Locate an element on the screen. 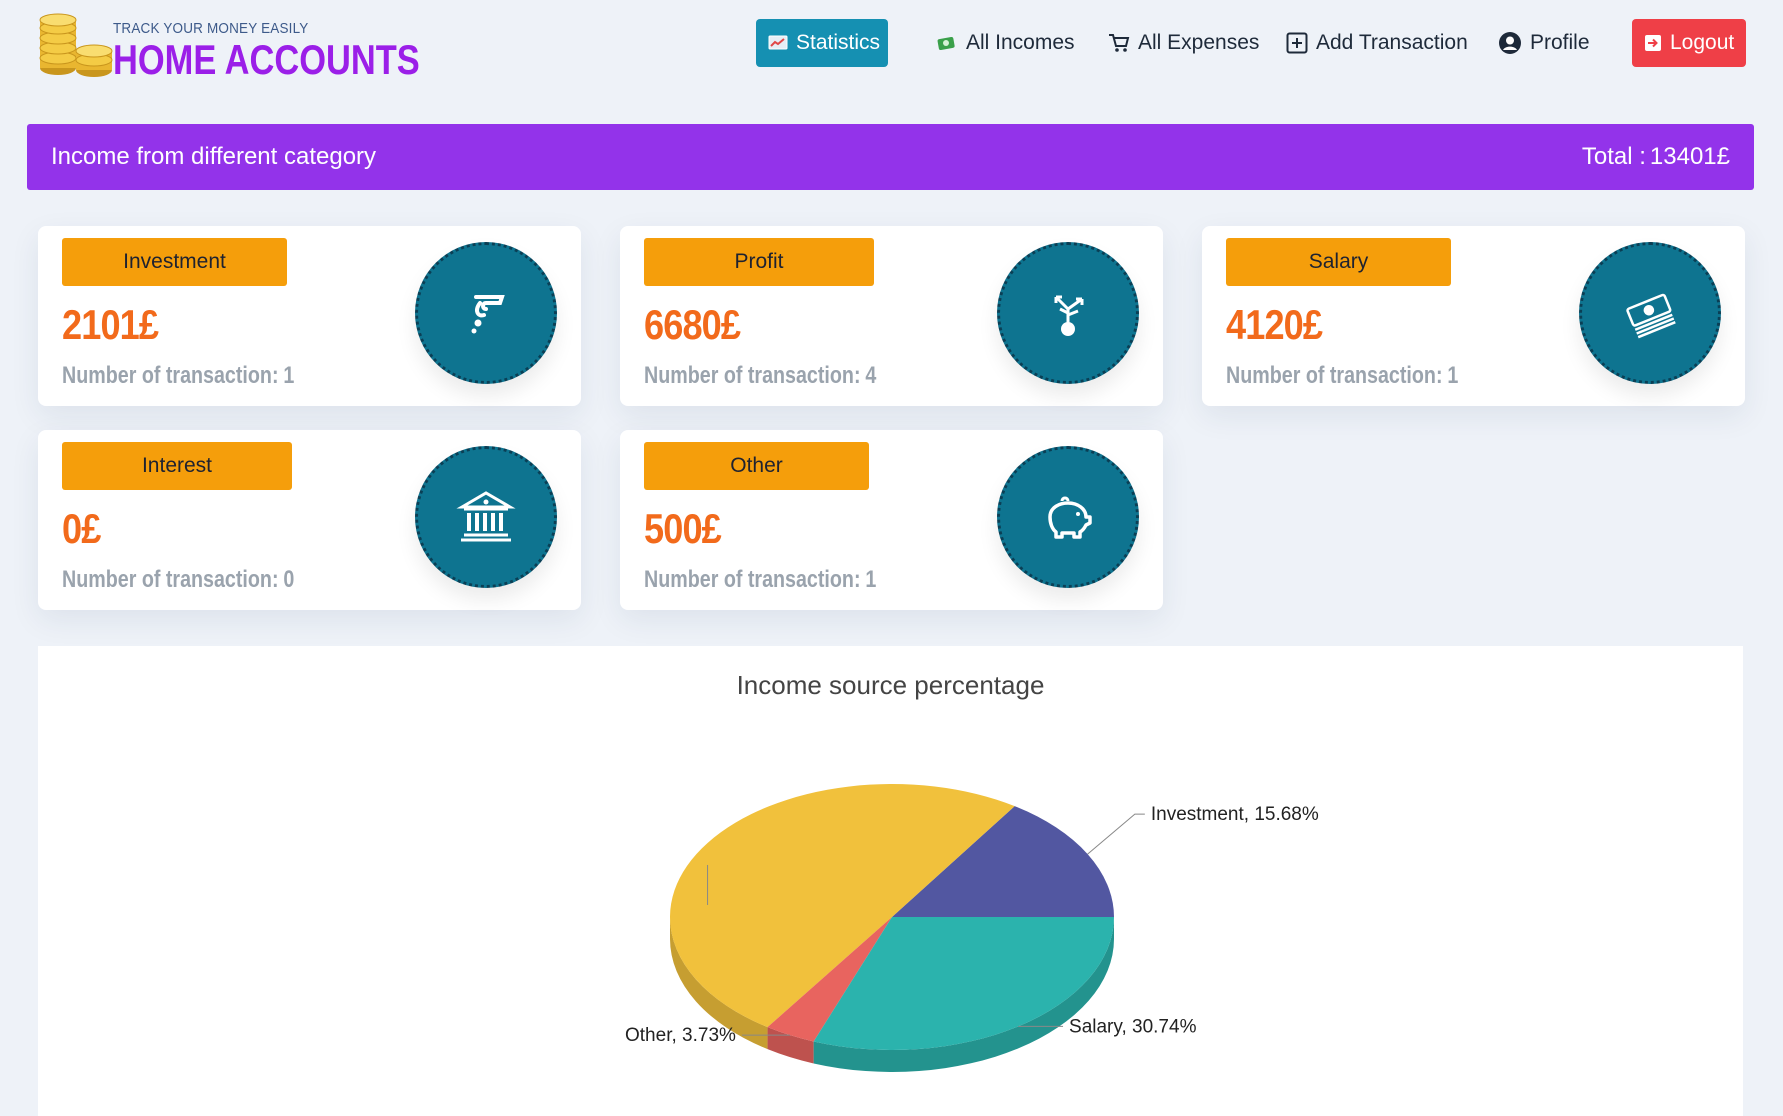 The height and width of the screenshot is (1116, 1783). nav-all-expenses-label: All Expenses is located at coordinates (1199, 42).